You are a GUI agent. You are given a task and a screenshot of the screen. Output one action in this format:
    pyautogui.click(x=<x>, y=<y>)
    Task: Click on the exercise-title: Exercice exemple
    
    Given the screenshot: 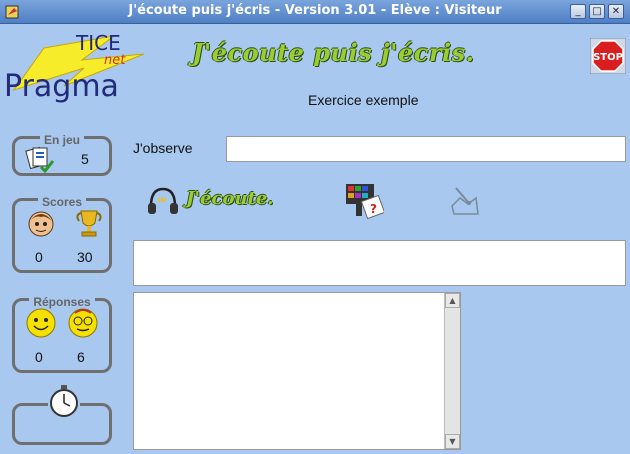 What is the action you would take?
    pyautogui.click(x=363, y=100)
    